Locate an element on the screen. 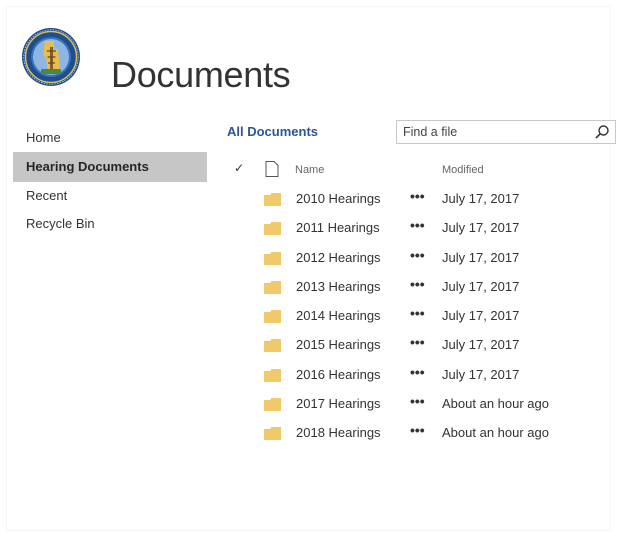  row-name: 2010 Hearings is located at coordinates (338, 198).